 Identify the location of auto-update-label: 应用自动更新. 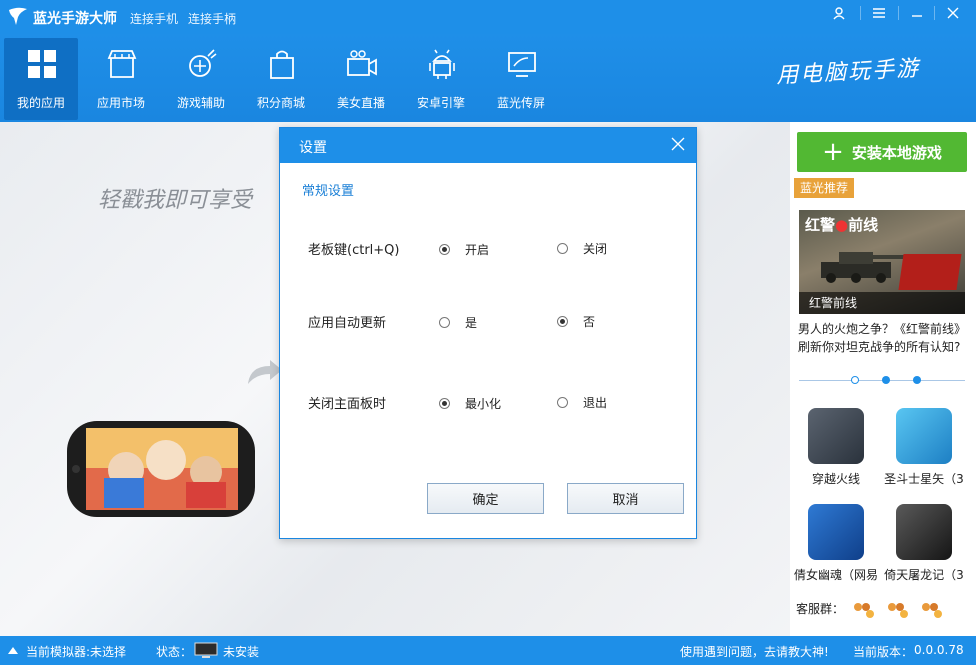
(347, 321).